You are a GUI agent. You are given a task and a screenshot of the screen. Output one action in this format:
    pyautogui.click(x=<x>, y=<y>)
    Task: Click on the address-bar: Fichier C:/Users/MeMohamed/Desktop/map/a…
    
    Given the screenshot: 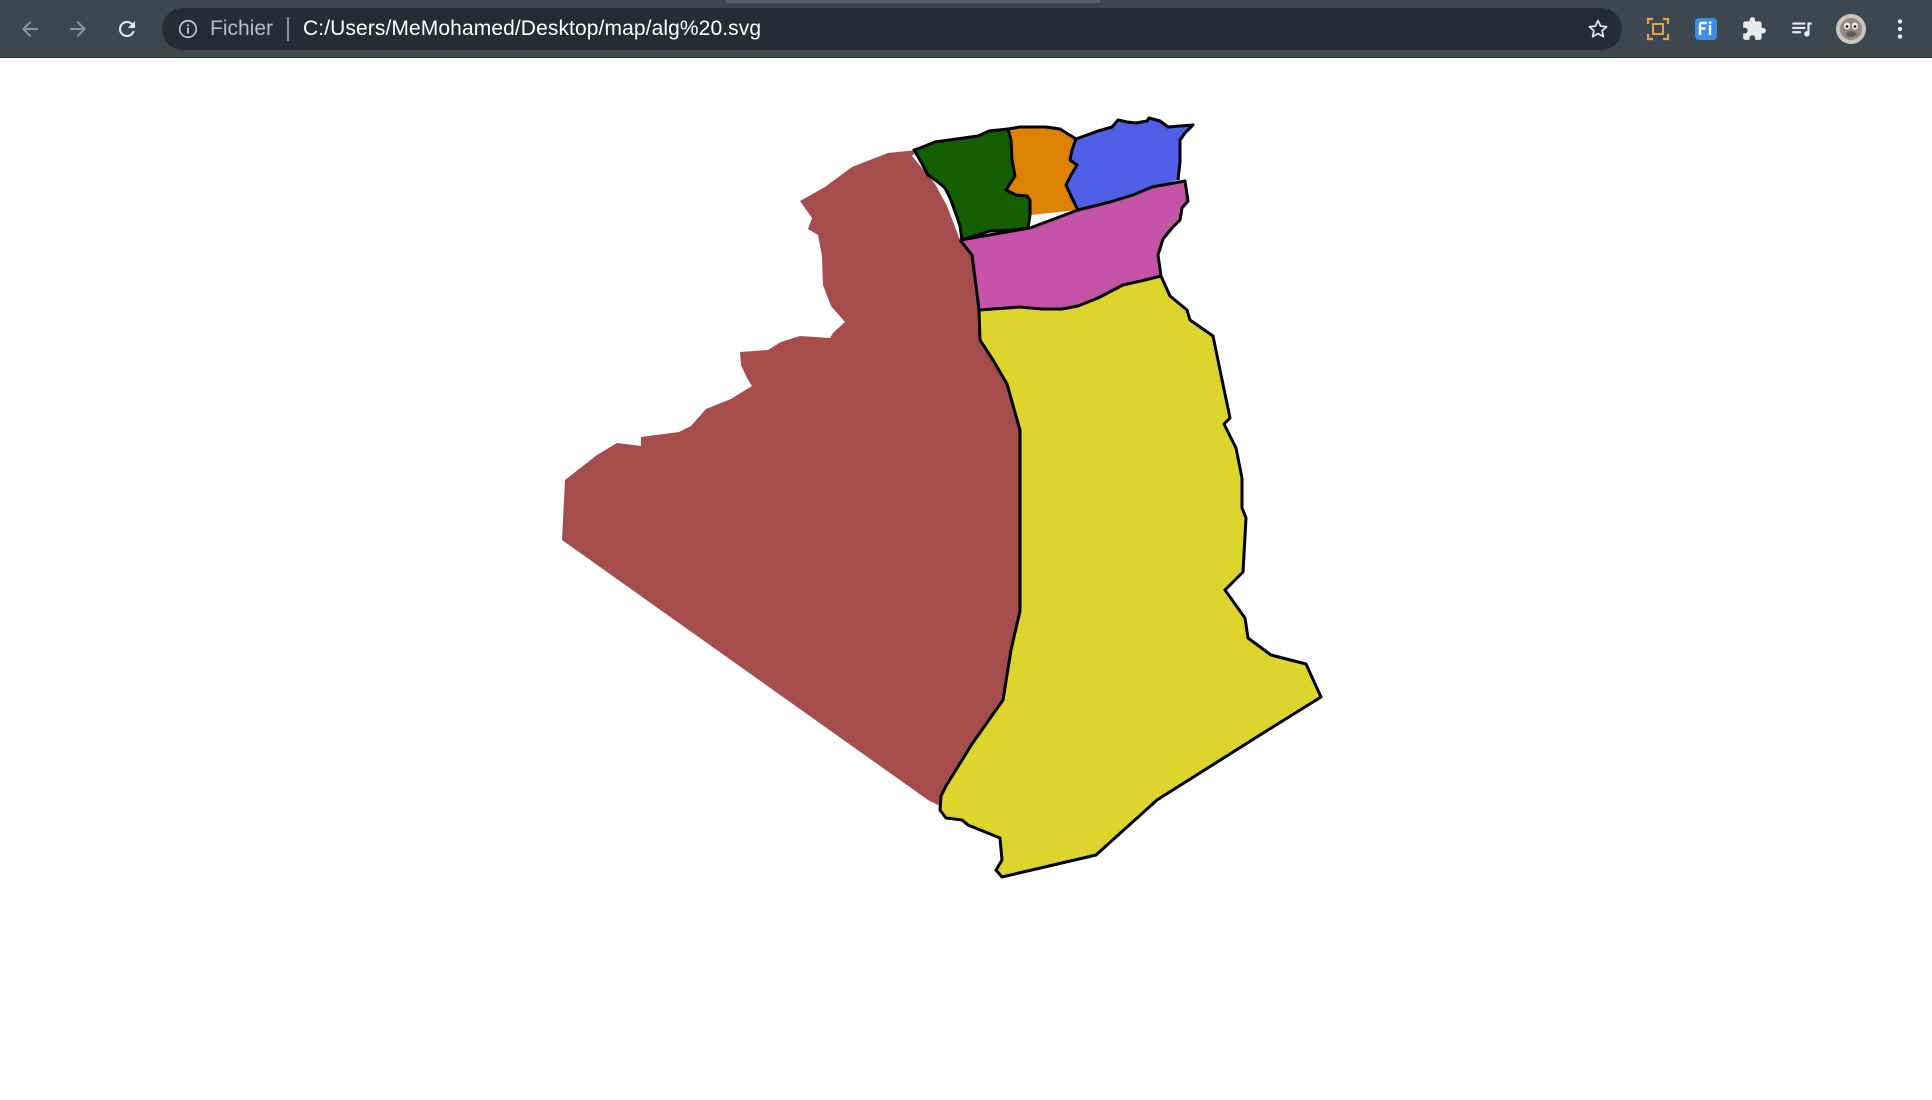 What is the action you would take?
    pyautogui.click(x=892, y=29)
    